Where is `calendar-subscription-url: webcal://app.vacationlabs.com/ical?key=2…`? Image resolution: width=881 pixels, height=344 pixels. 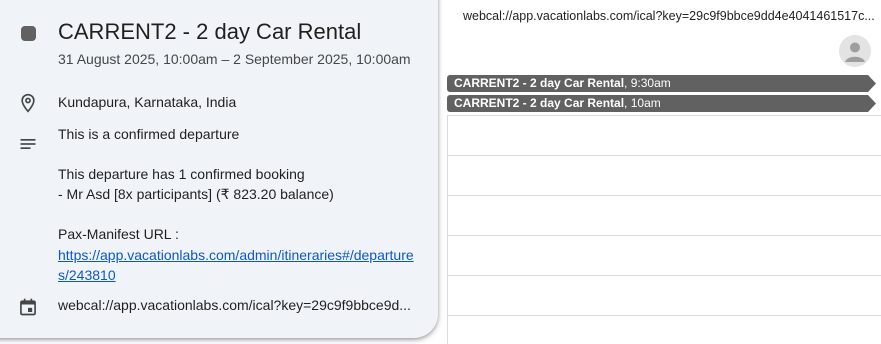 calendar-subscription-url: webcal://app.vacationlabs.com/ical?key=2… is located at coordinates (234, 305).